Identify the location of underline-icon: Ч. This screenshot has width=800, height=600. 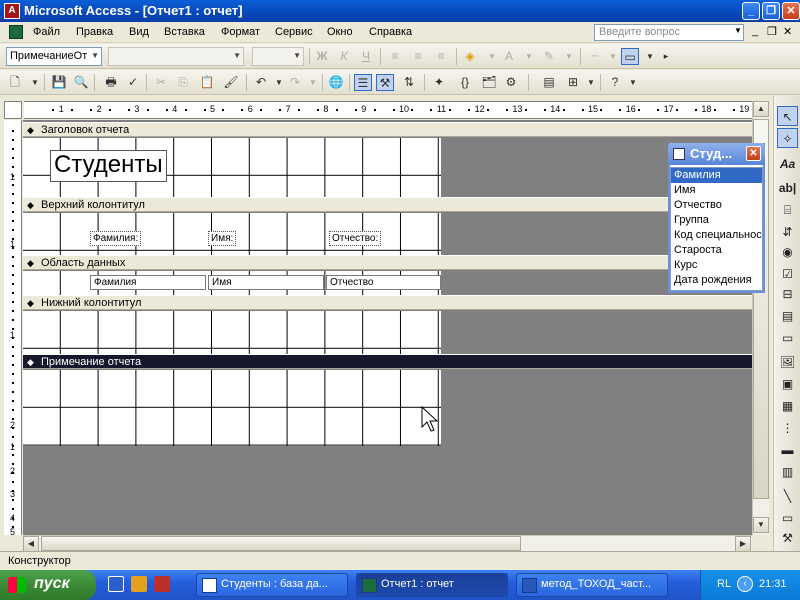
(366, 56).